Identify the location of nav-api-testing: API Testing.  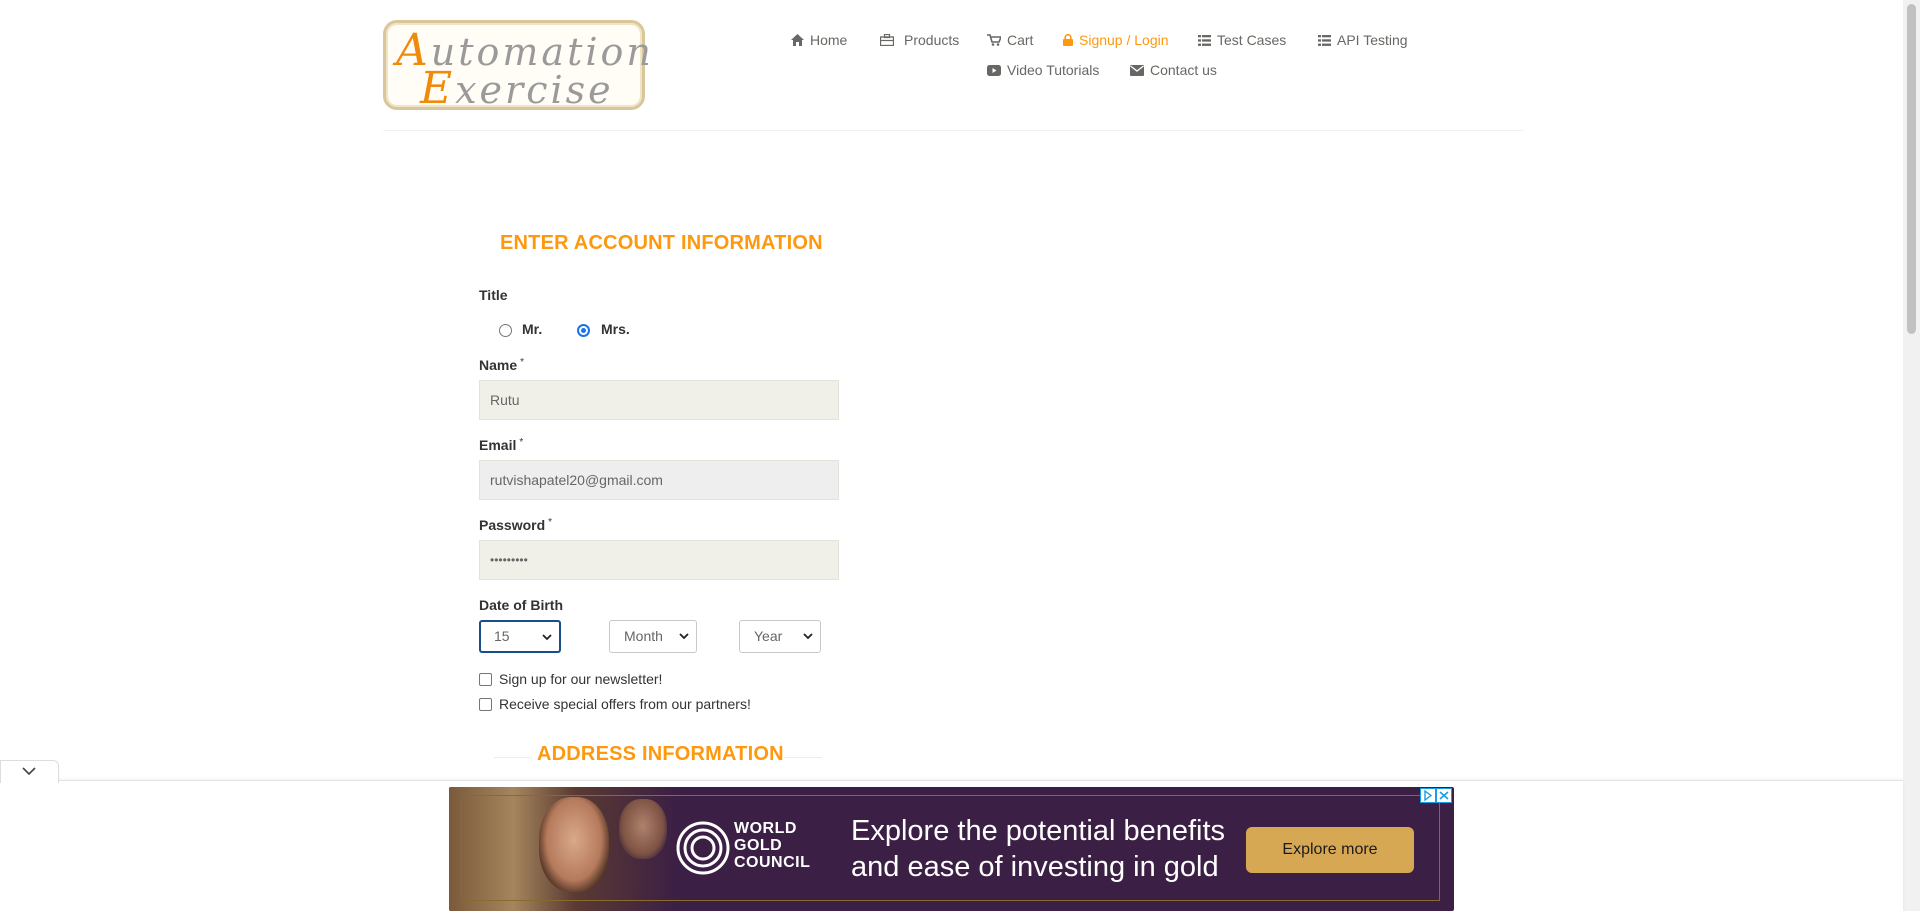
(1363, 40).